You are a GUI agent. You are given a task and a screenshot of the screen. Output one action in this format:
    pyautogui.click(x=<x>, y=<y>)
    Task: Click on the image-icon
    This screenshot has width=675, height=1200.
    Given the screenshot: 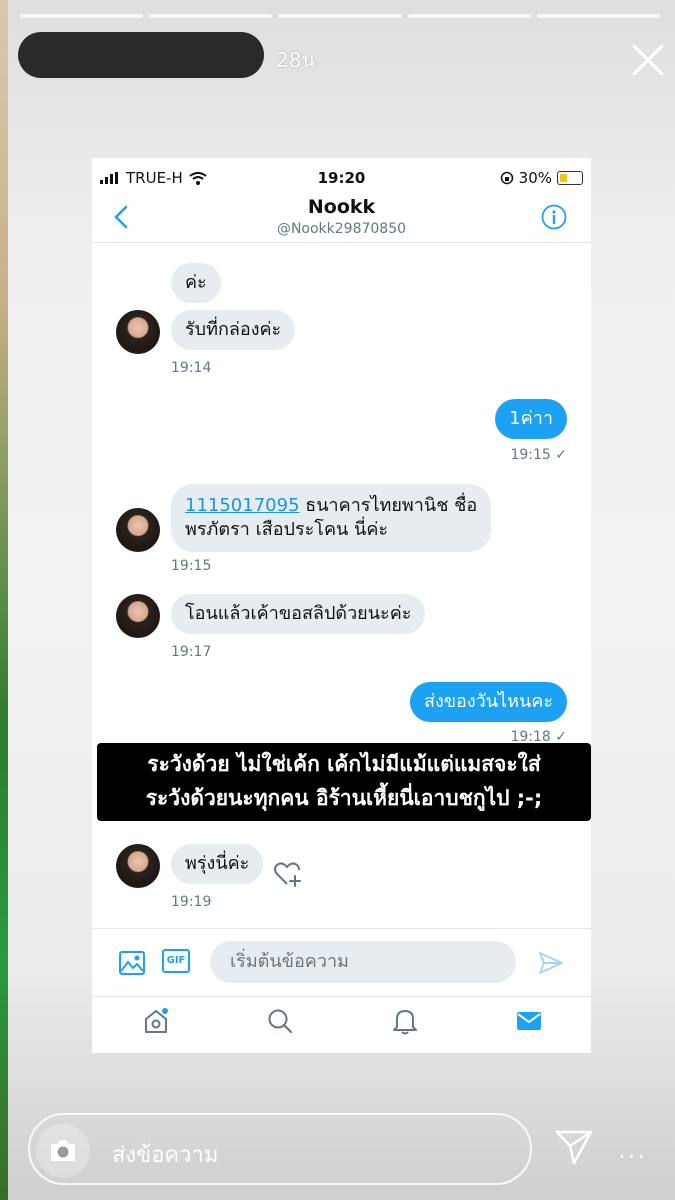 What is the action you would take?
    pyautogui.click(x=132, y=963)
    